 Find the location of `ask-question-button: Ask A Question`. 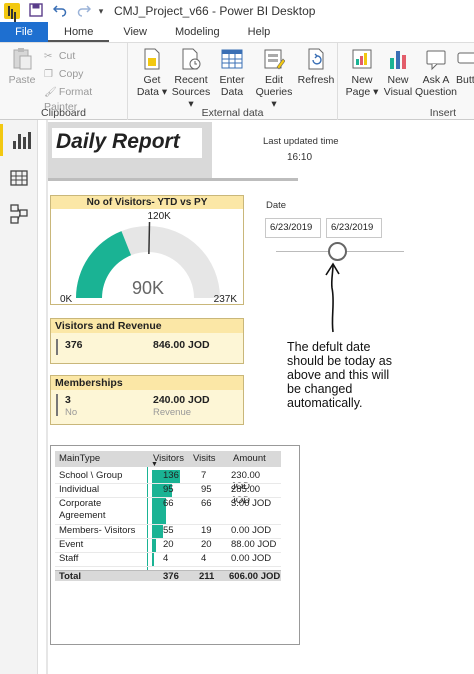

ask-question-button: Ask A Question is located at coordinates (436, 72).